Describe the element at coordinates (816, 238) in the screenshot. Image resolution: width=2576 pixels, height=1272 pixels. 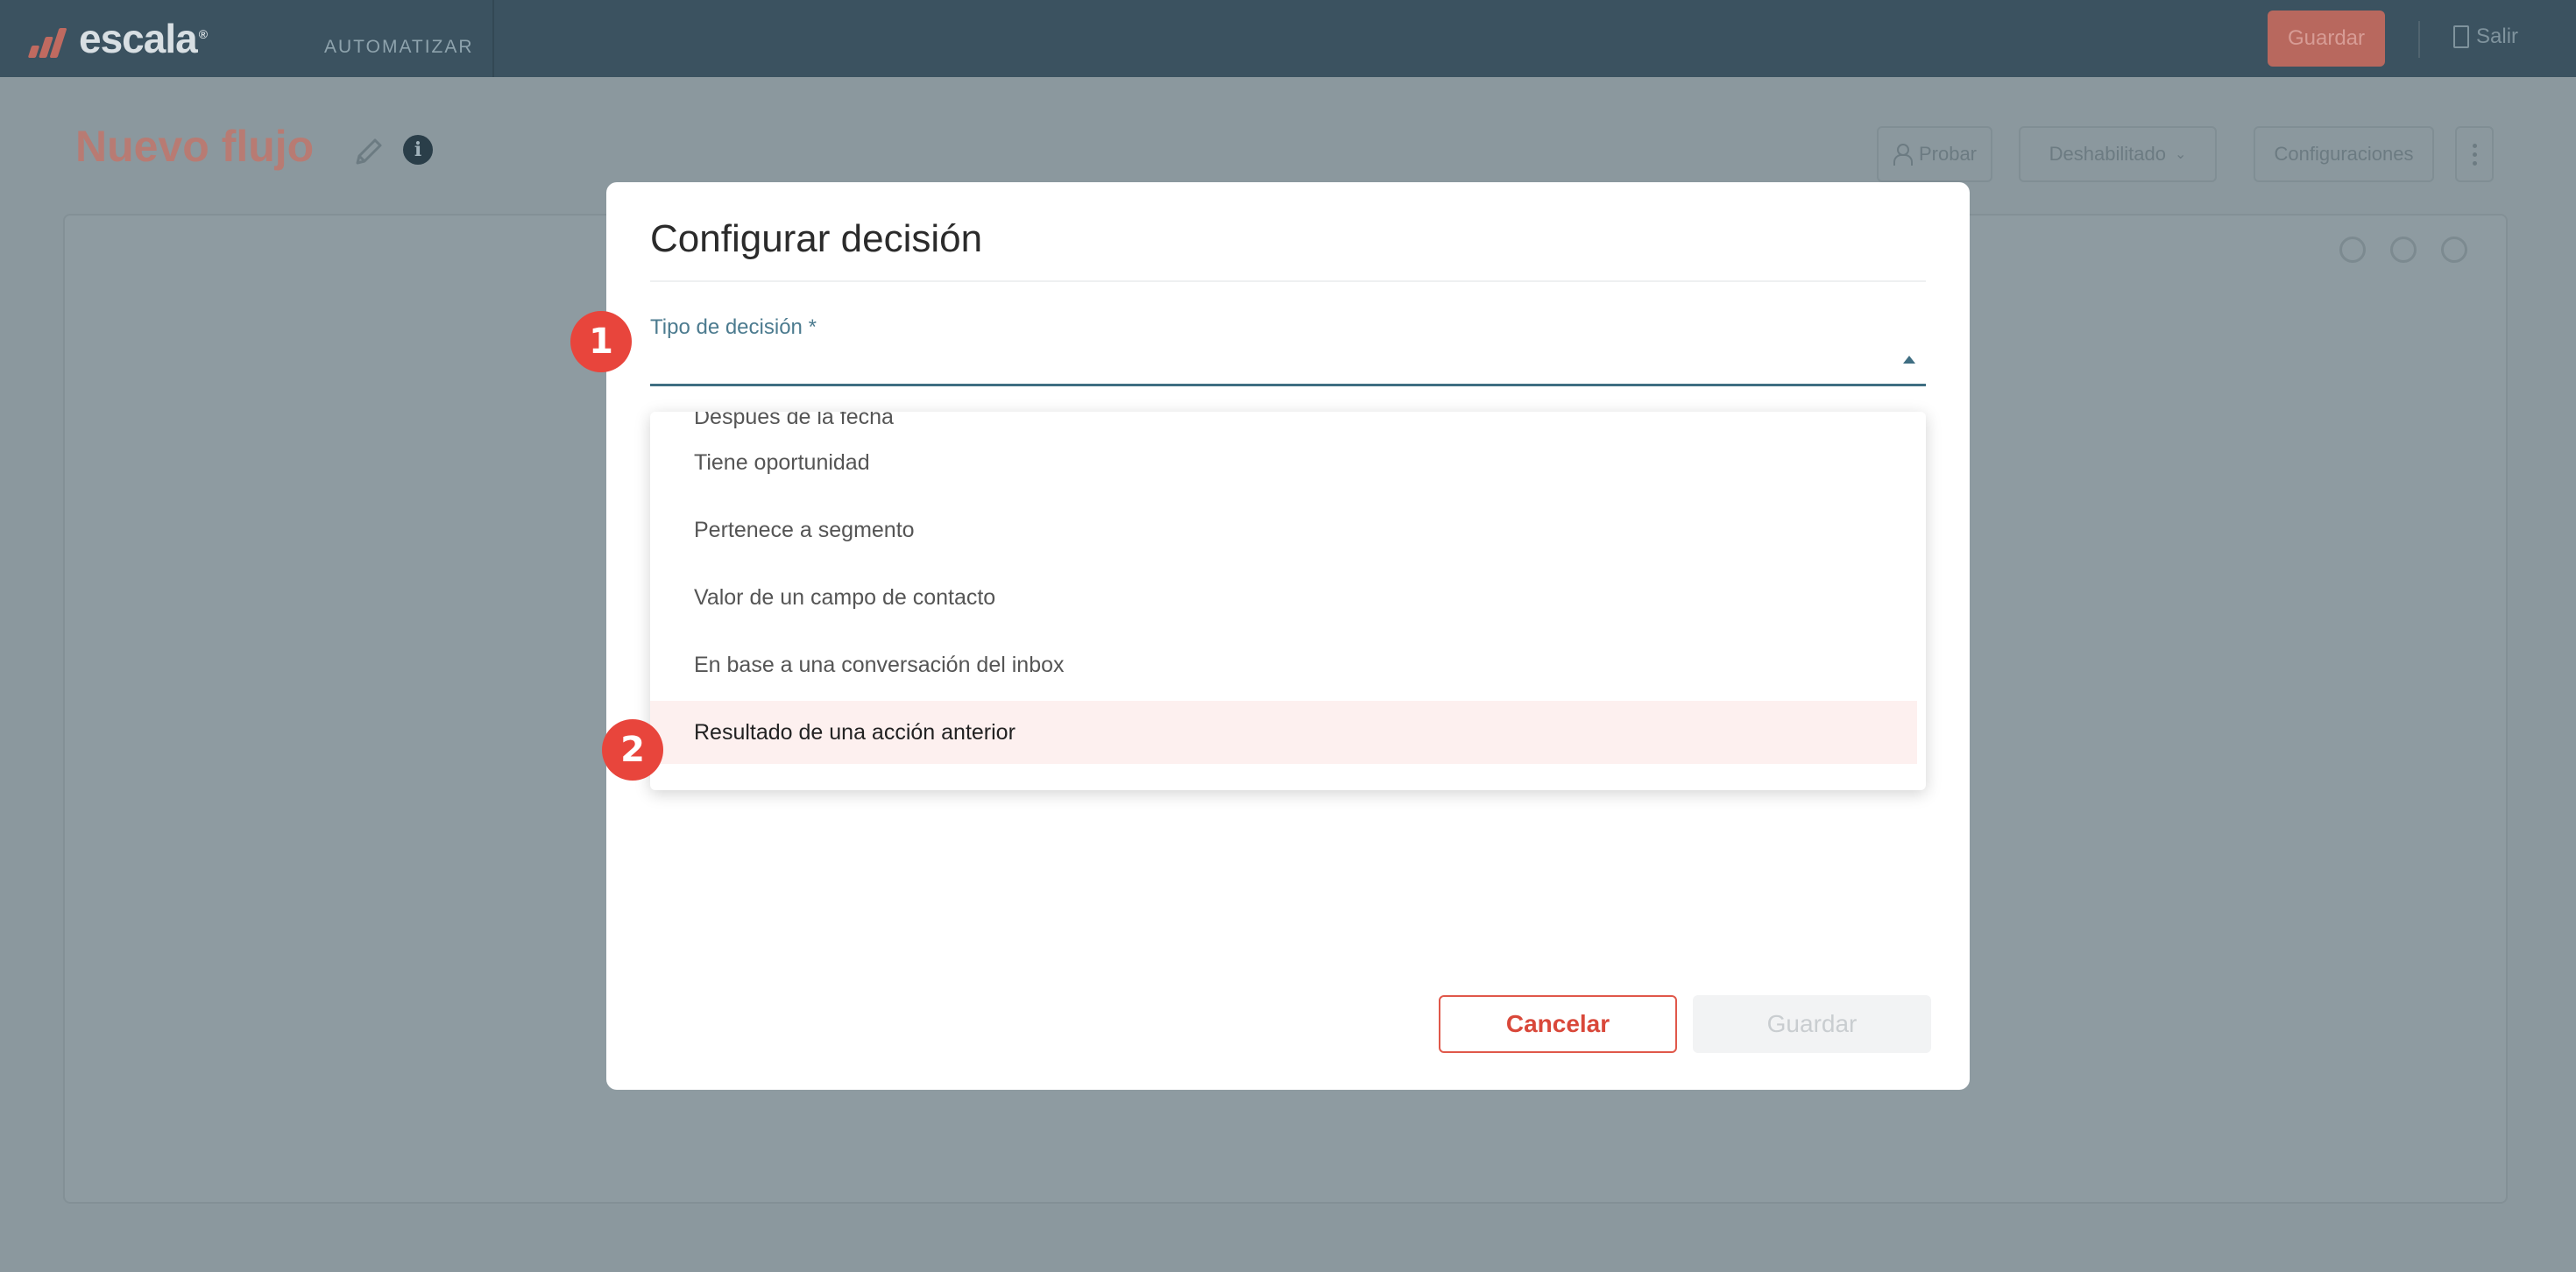
I see `modal-title: Configurar decisión` at that location.